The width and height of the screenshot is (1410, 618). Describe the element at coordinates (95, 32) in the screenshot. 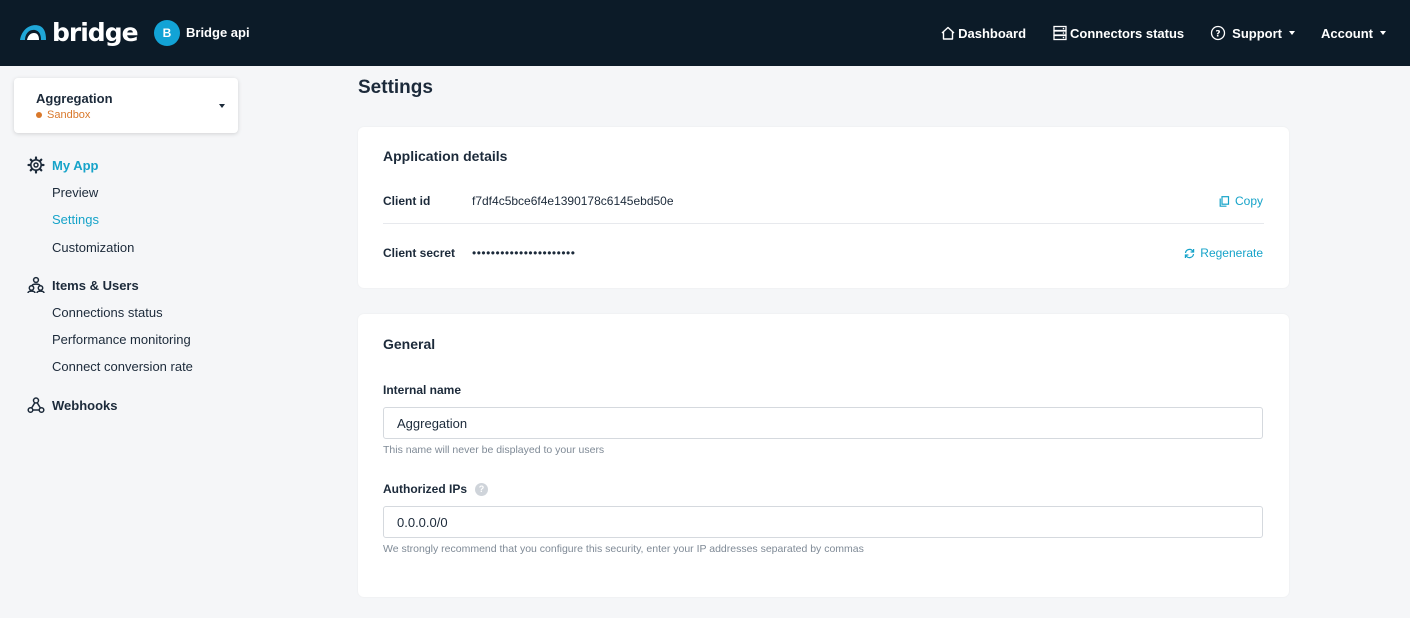

I see `logo-text: bridge` at that location.